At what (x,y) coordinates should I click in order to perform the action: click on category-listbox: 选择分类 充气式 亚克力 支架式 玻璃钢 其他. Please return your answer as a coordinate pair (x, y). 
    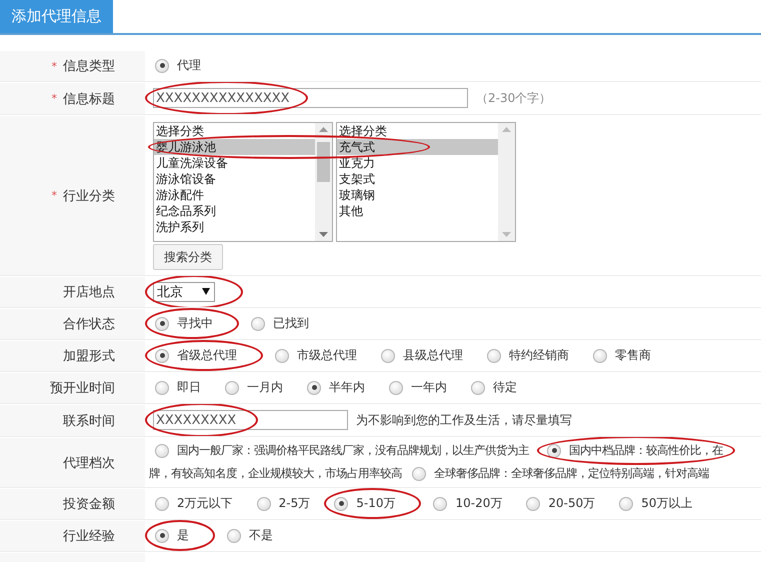
    Looking at the image, I should click on (426, 182).